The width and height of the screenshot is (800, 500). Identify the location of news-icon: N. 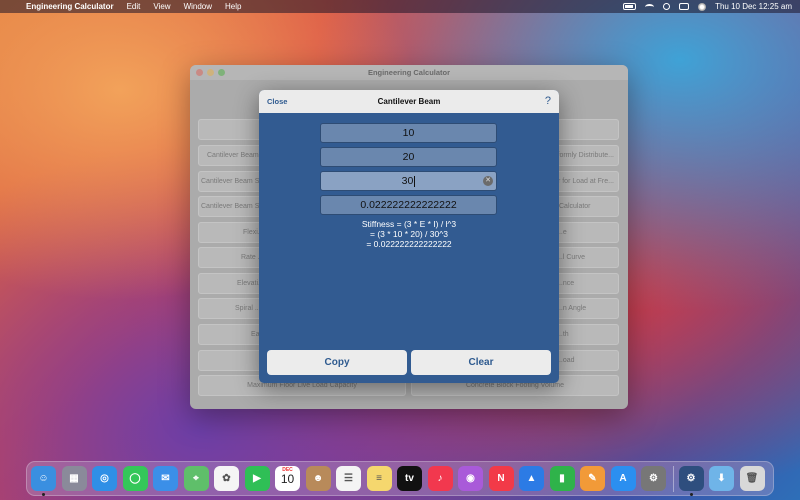
(501, 478).